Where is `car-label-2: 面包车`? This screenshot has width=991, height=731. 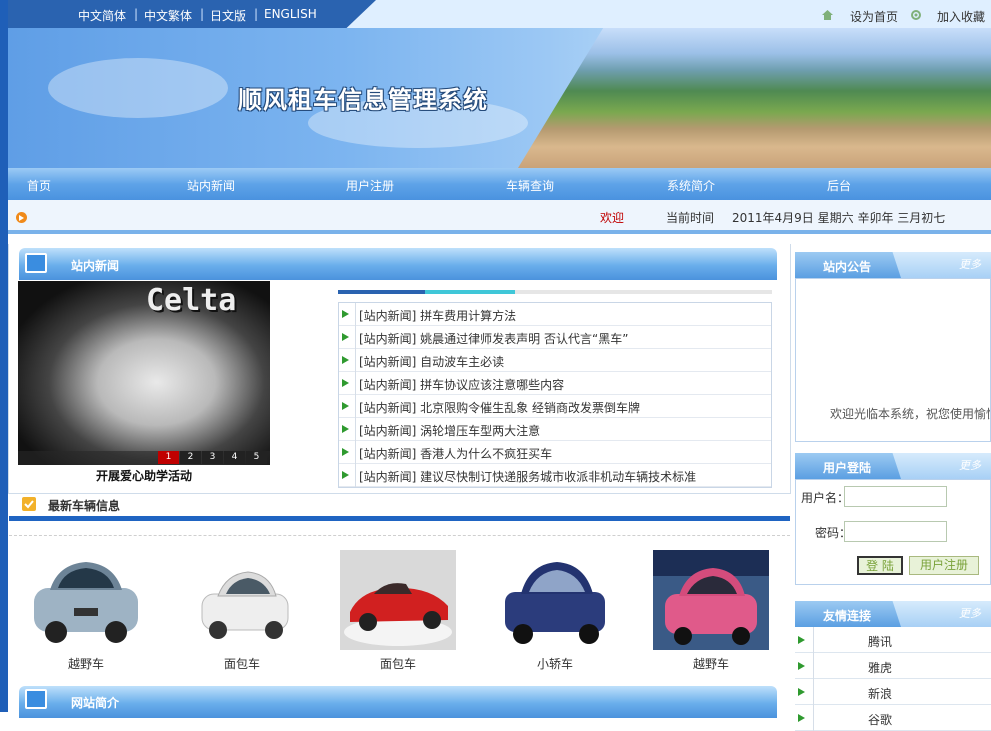 car-label-2: 面包车 is located at coordinates (242, 663).